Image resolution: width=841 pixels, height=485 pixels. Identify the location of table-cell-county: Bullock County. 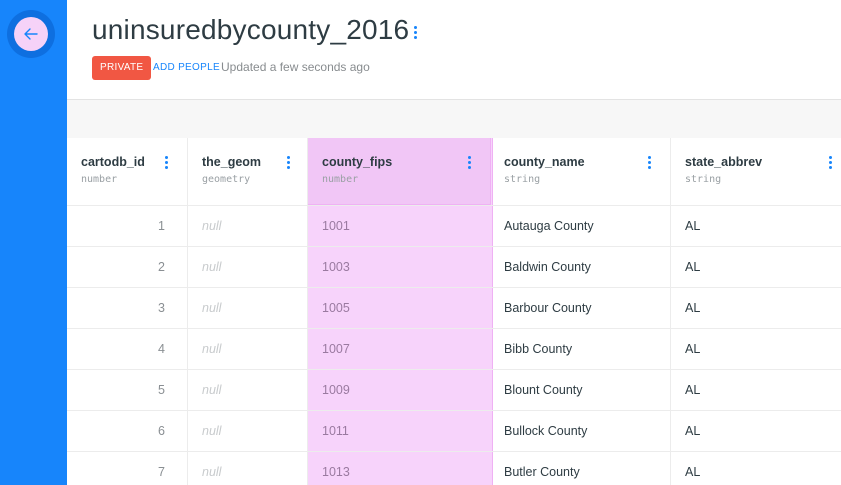
(580, 431).